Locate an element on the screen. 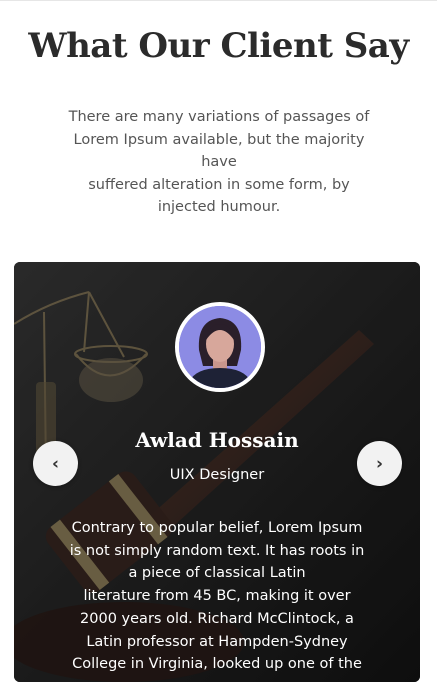  subtitle-line: suffered alteration in some form, by is located at coordinates (219, 184).